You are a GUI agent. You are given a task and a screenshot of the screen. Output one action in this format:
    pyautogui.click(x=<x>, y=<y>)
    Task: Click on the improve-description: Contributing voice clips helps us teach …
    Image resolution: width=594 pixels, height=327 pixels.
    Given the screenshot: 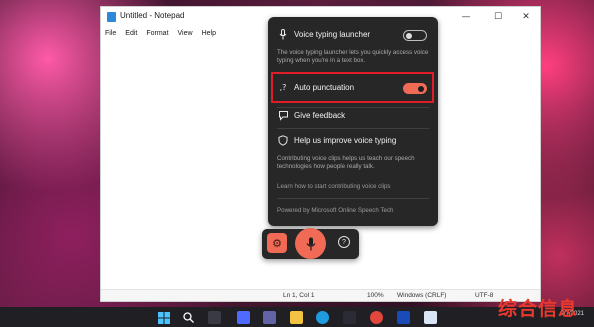 What is the action you would take?
    pyautogui.click(x=346, y=162)
    